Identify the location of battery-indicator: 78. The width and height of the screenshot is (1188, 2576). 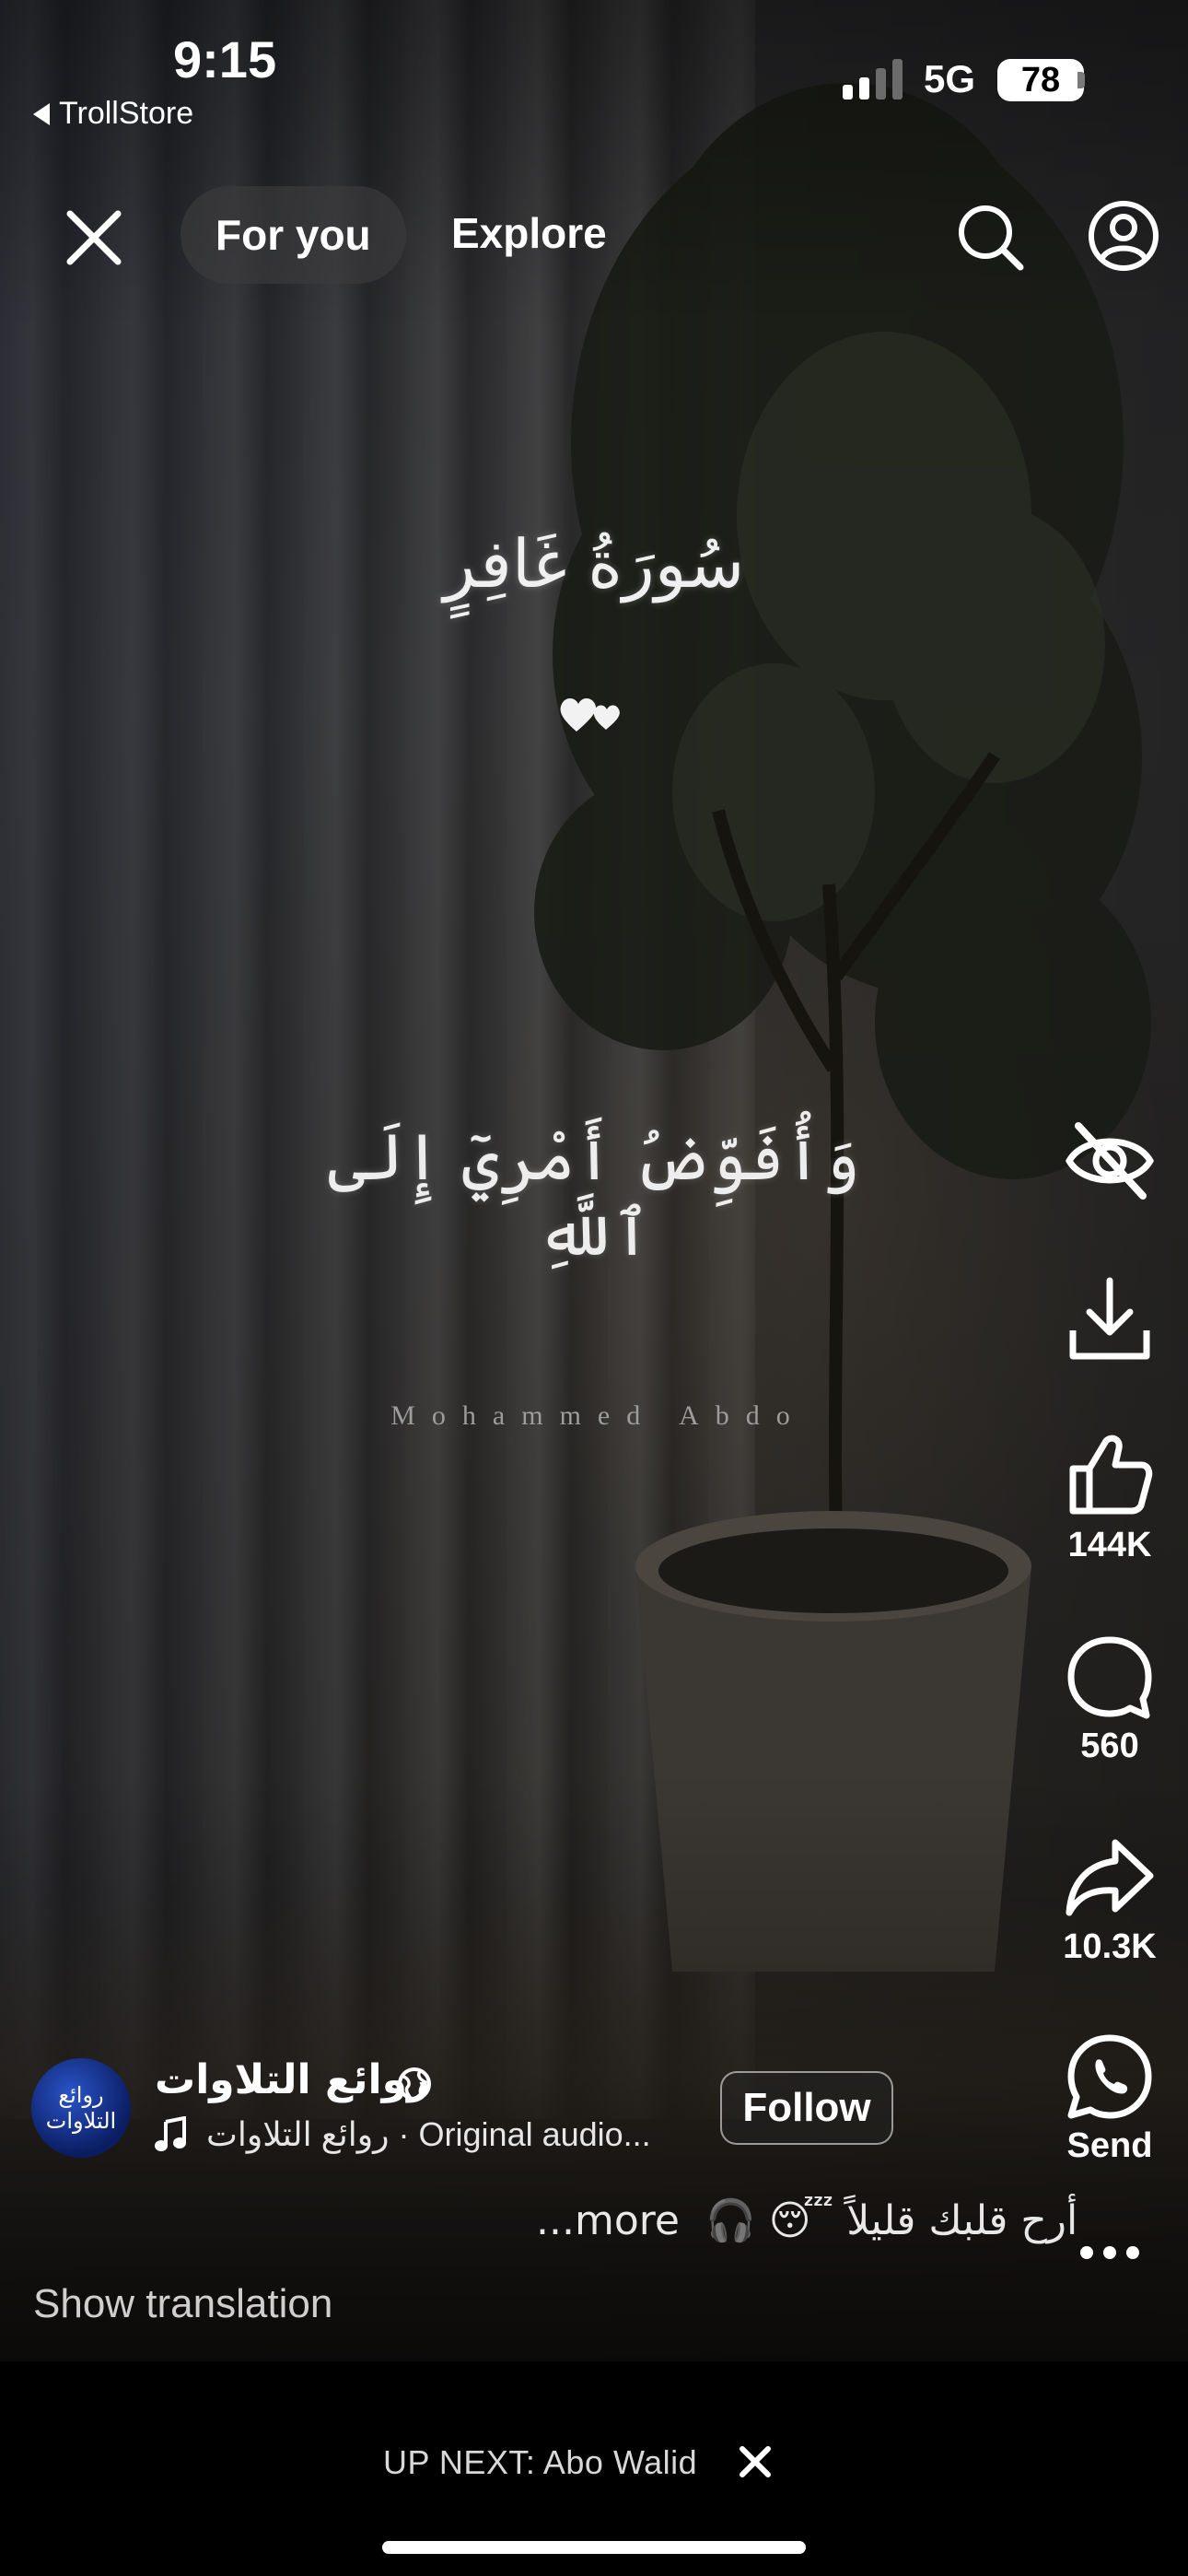
(1040, 80).